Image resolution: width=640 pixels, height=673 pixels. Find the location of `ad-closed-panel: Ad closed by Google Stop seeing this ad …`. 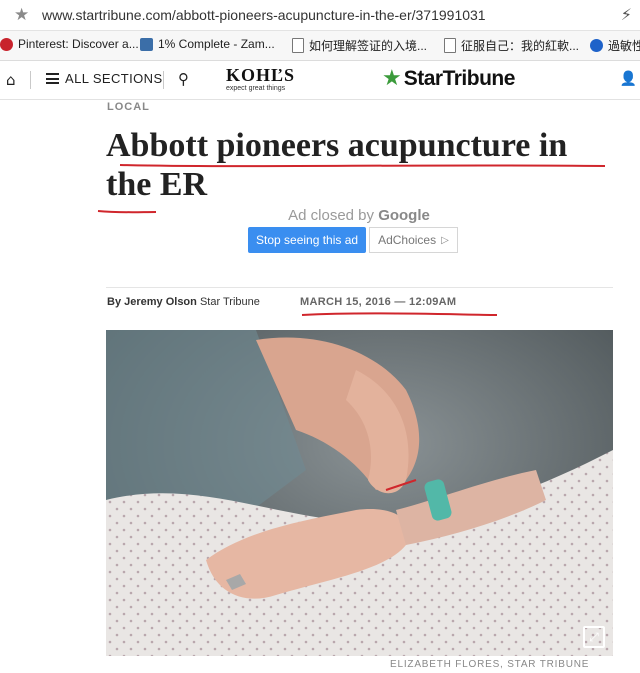

ad-closed-panel: Ad closed by Google Stop seeing this ad … is located at coordinates (359, 230).